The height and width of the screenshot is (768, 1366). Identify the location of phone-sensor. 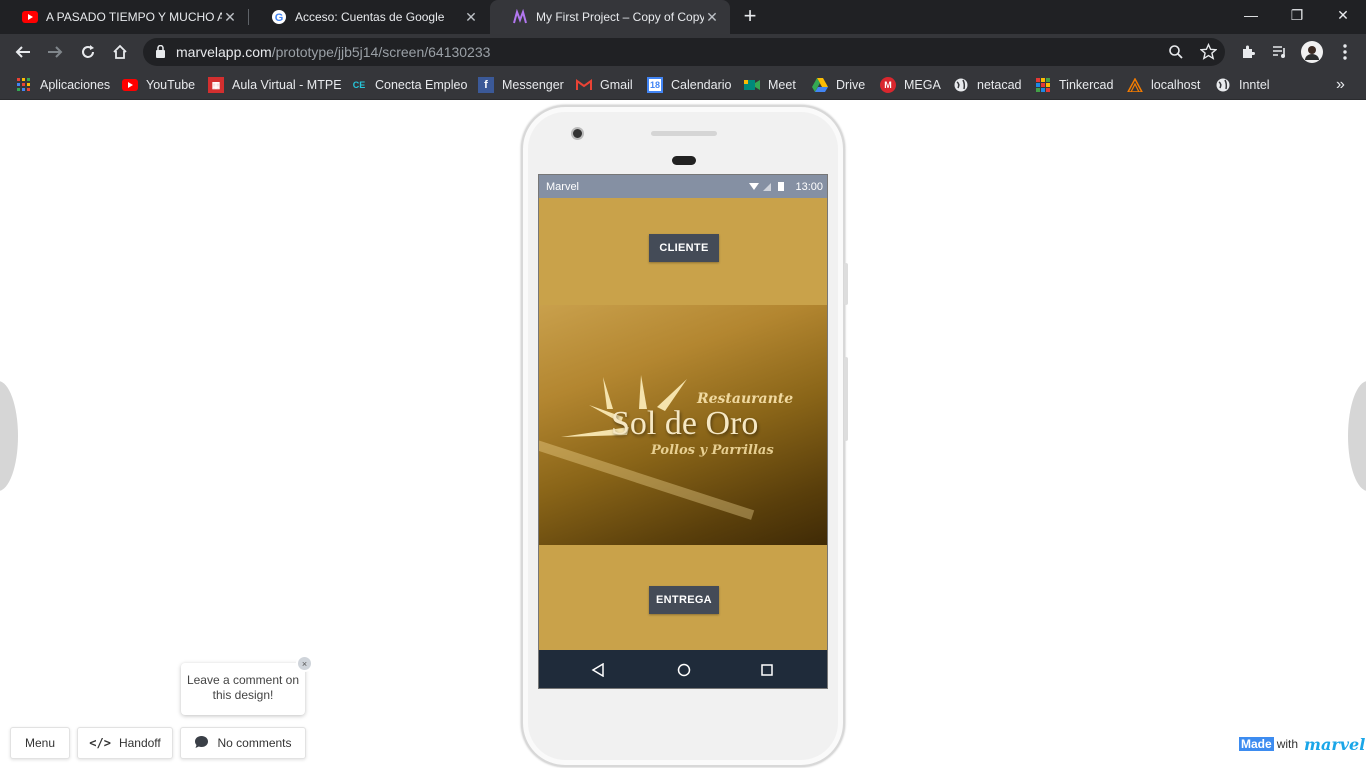
(684, 160).